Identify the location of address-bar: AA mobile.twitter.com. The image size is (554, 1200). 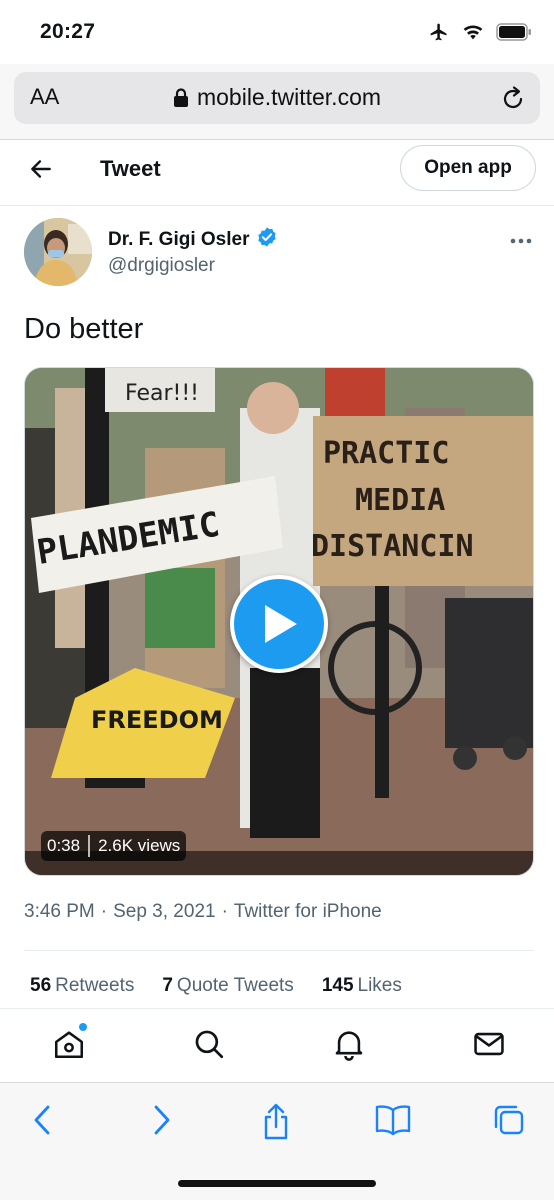
(277, 98).